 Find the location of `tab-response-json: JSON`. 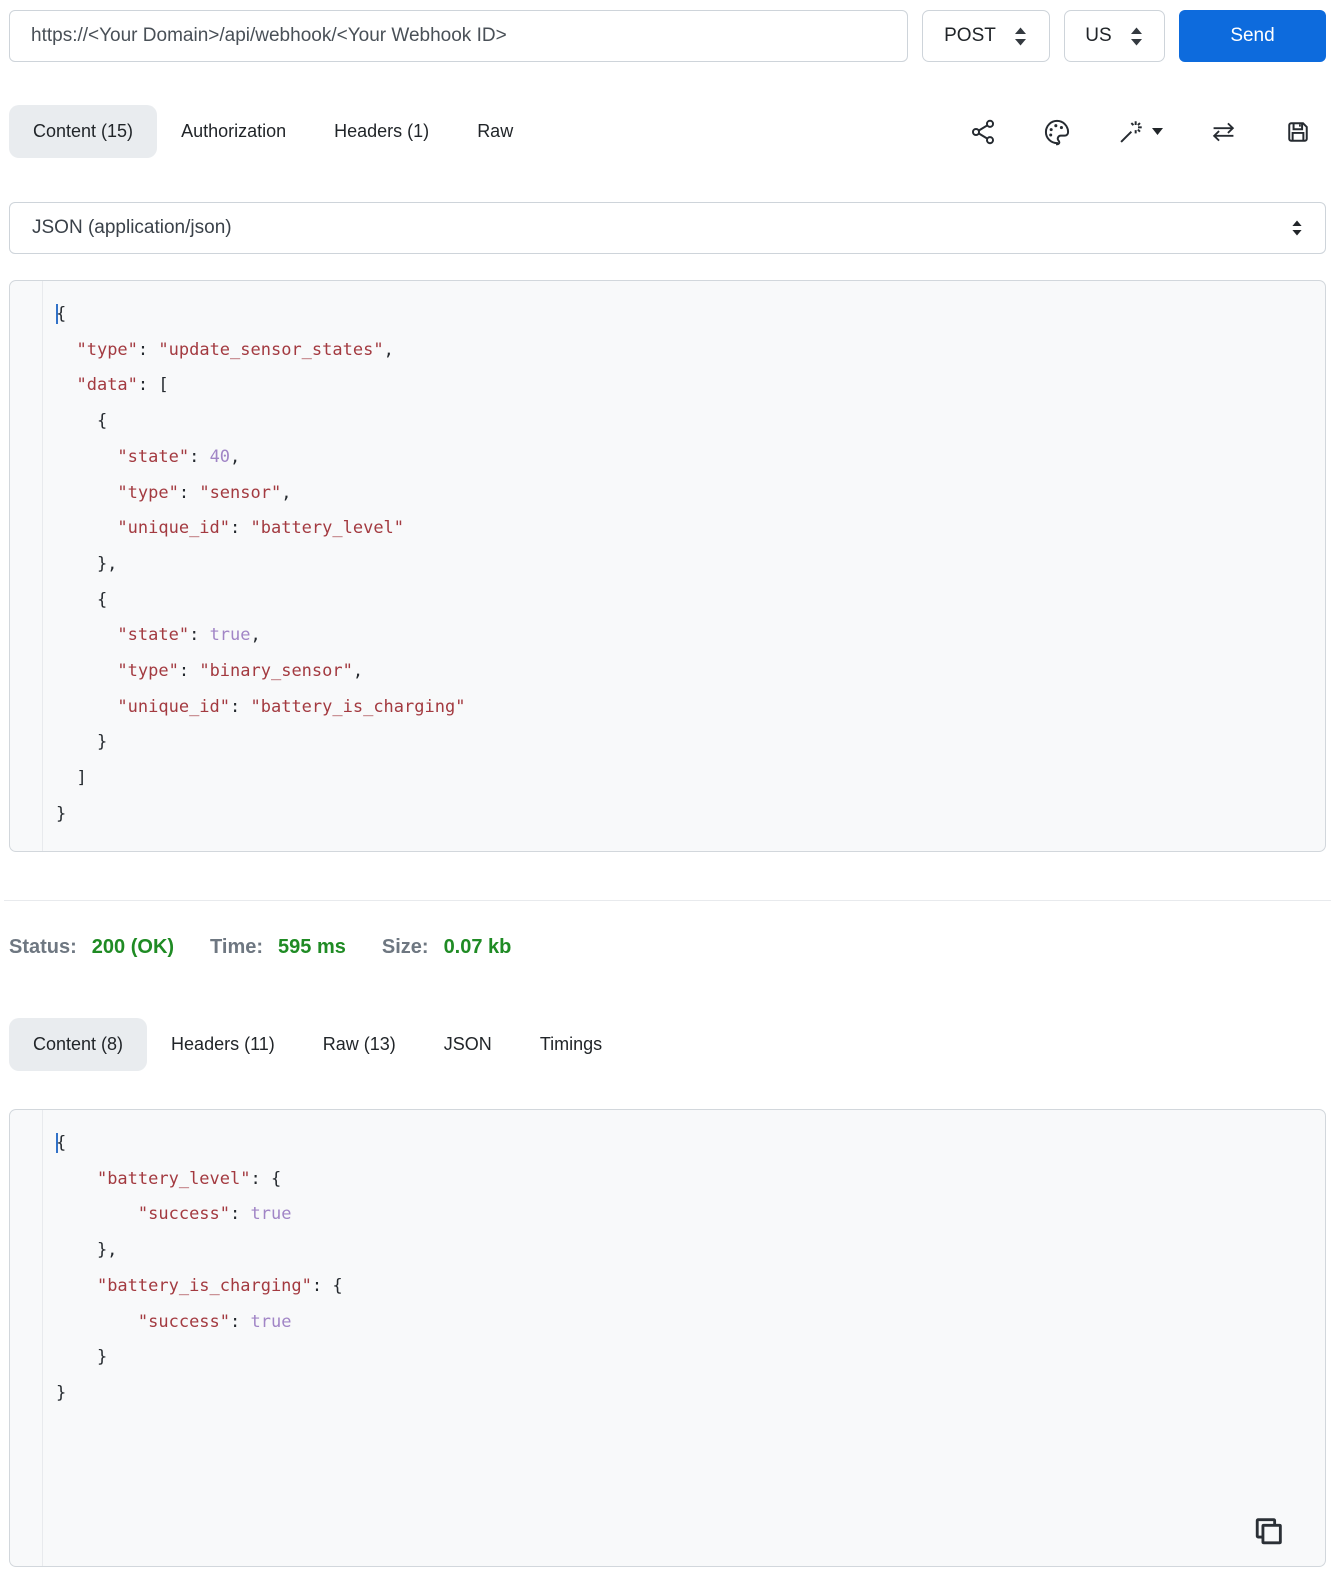

tab-response-json: JSON is located at coordinates (468, 1044).